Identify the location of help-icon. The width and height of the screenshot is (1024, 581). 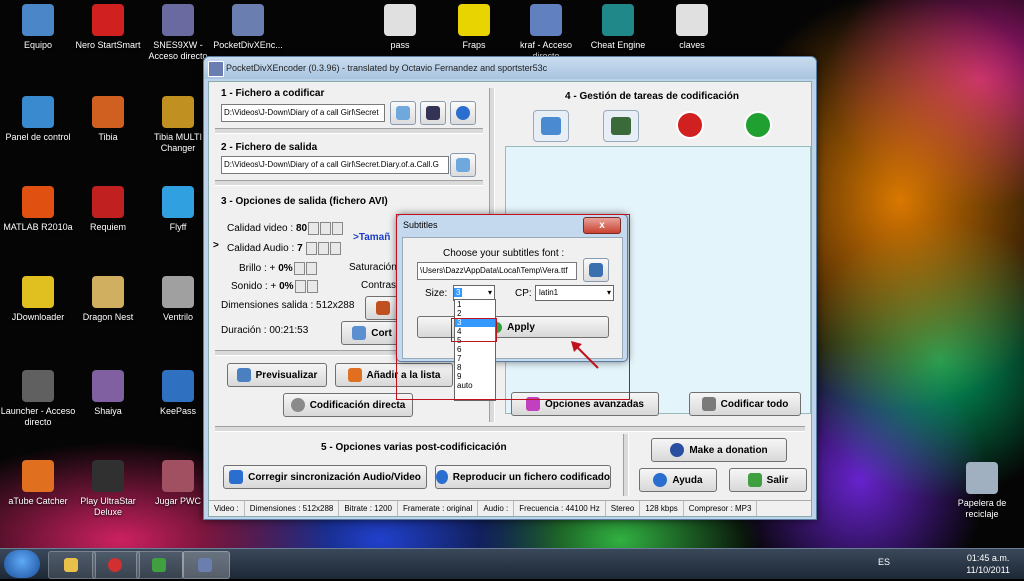
(660, 480).